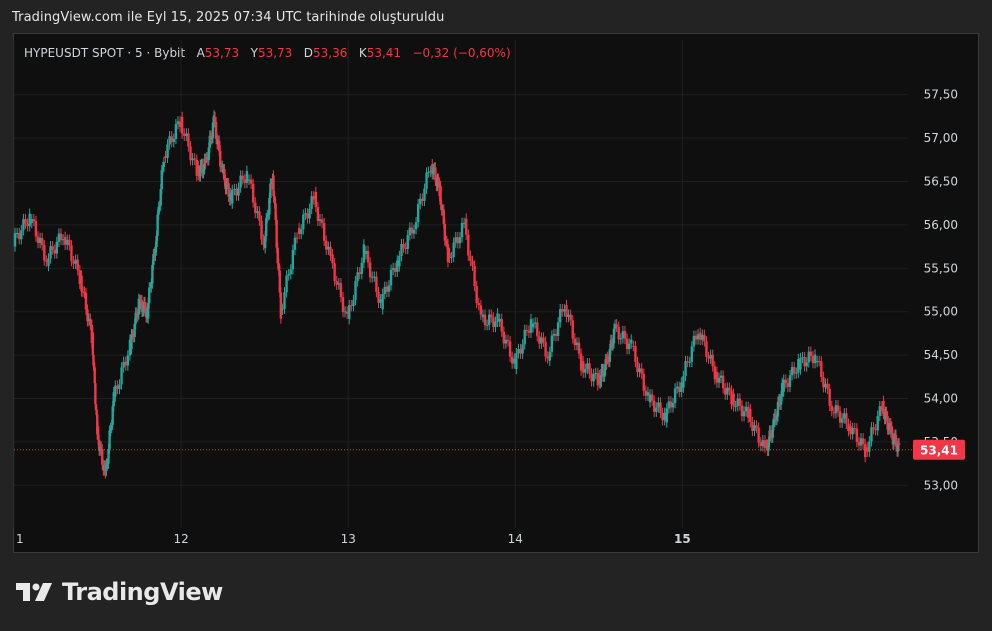  Describe the element at coordinates (461, 53) in the screenshot. I see `change-value: −0,32 (−0,60%)` at that location.